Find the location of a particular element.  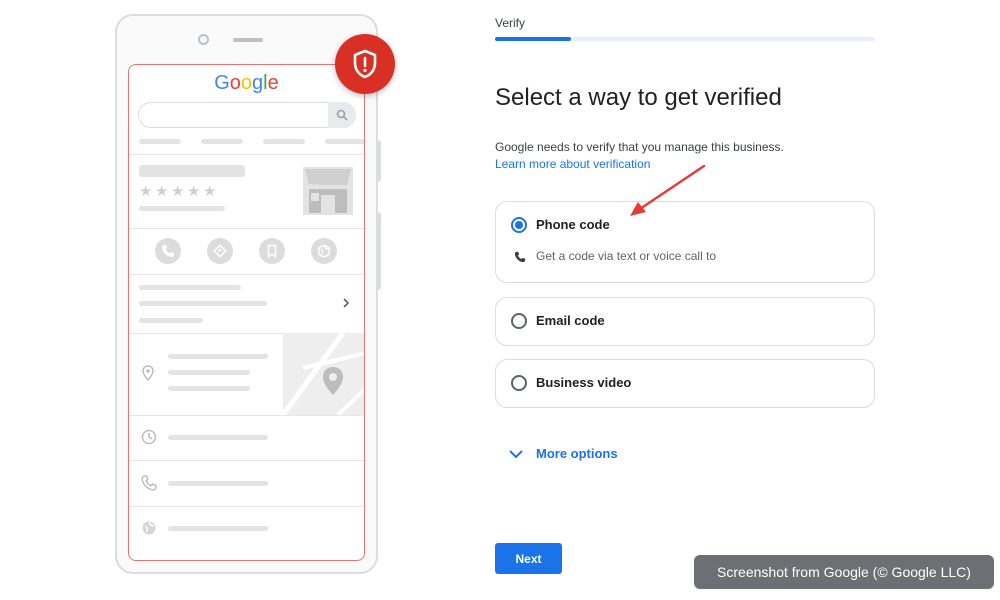

option-business-video: Business video is located at coordinates (685, 383).